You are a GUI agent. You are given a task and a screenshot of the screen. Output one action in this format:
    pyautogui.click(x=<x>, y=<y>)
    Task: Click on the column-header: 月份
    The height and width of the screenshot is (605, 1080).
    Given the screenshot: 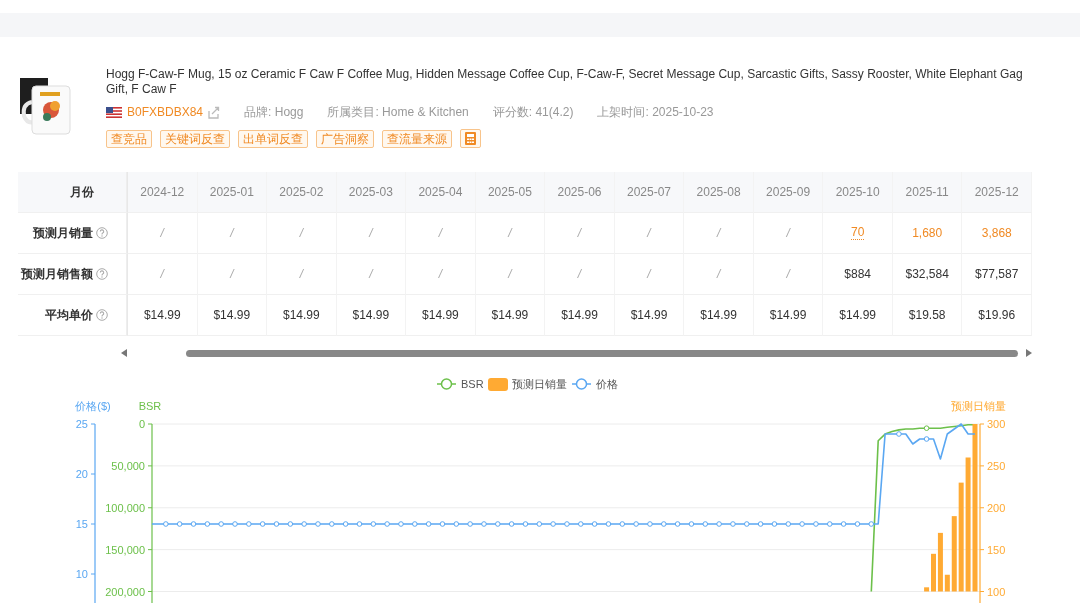 What is the action you would take?
    pyautogui.click(x=82, y=192)
    